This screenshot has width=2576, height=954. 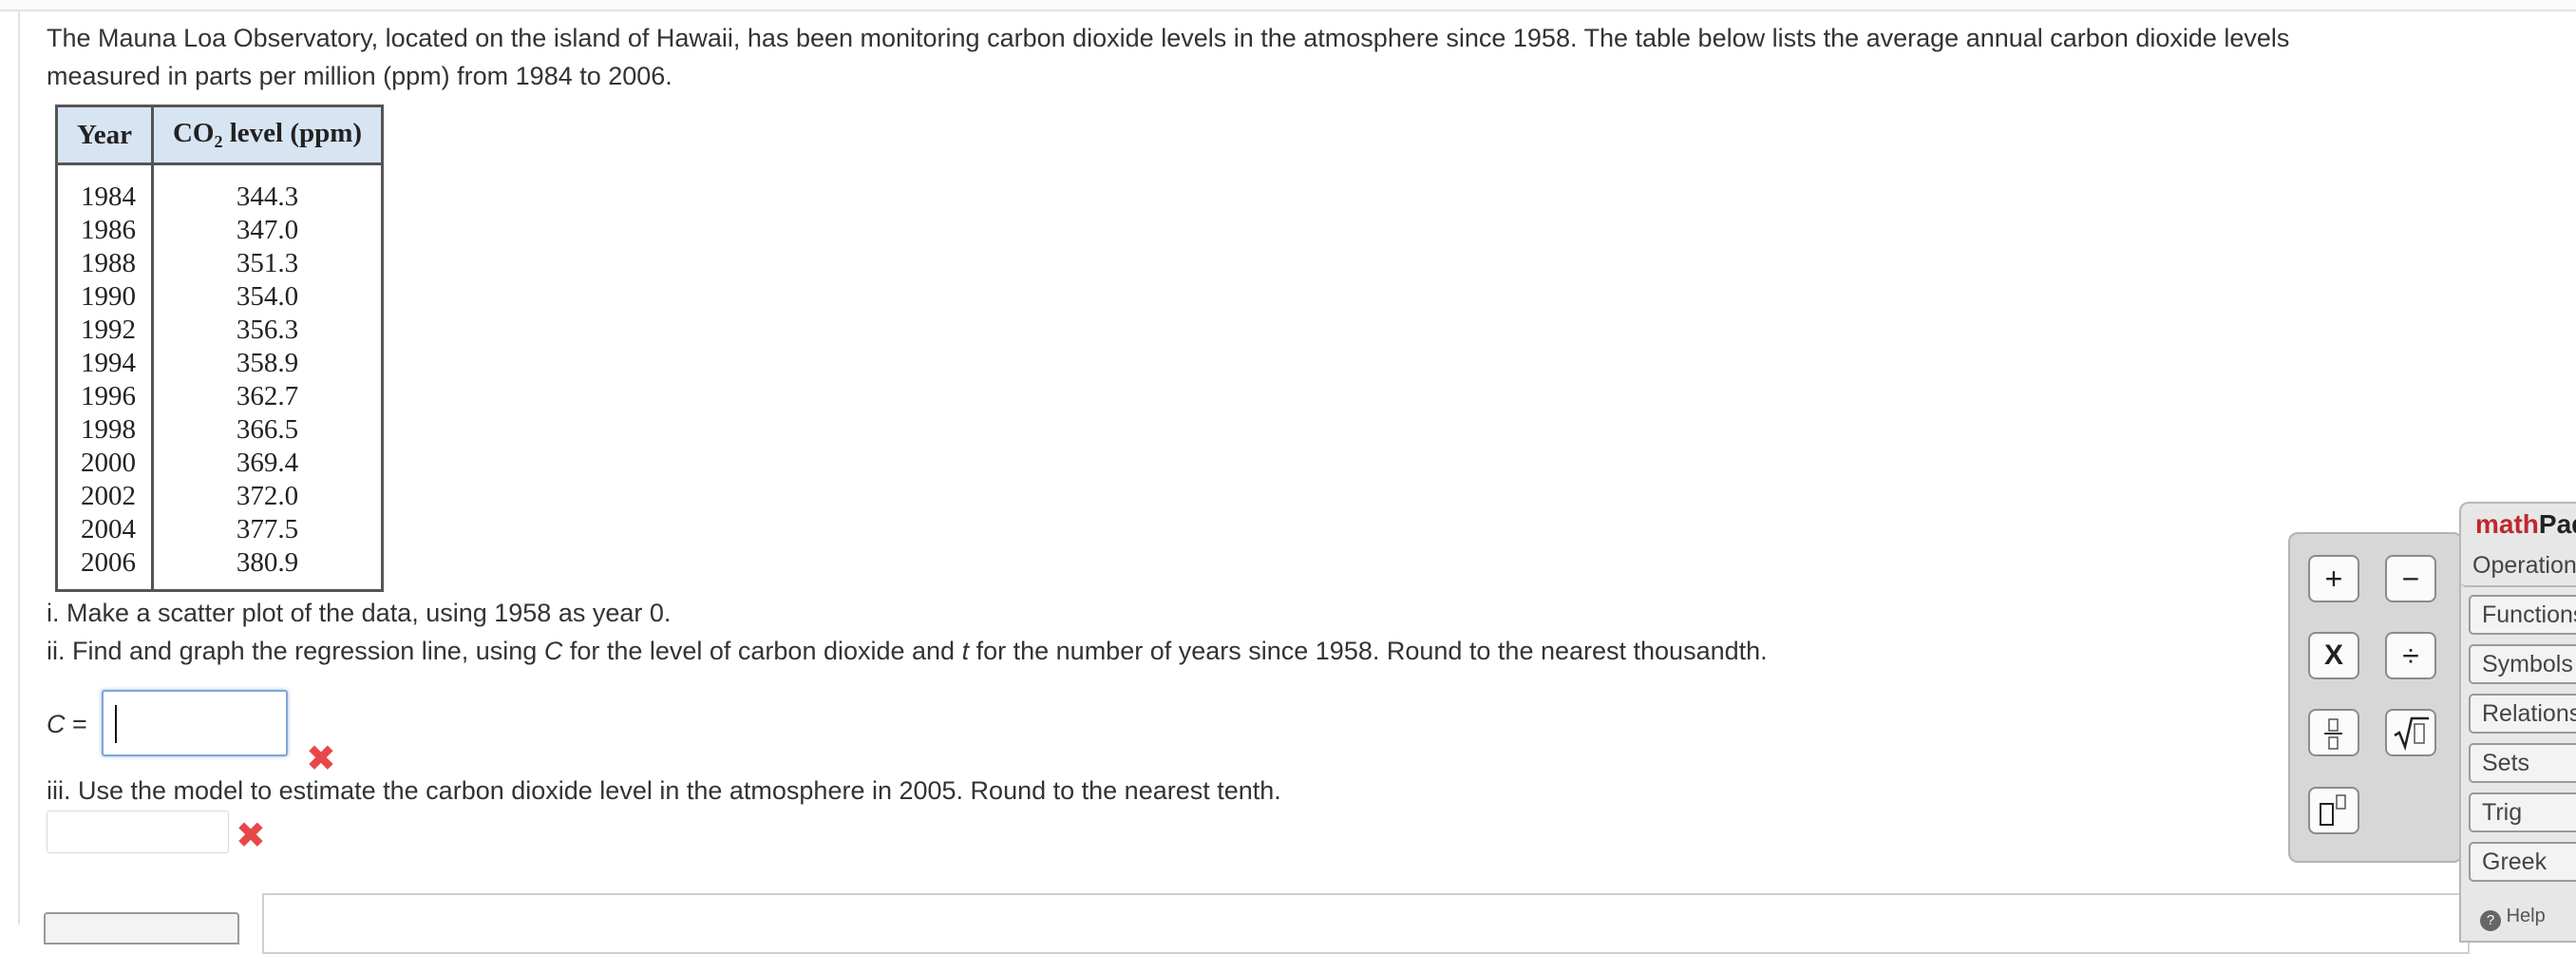 I want to click on regression-equation-input, so click(x=195, y=723).